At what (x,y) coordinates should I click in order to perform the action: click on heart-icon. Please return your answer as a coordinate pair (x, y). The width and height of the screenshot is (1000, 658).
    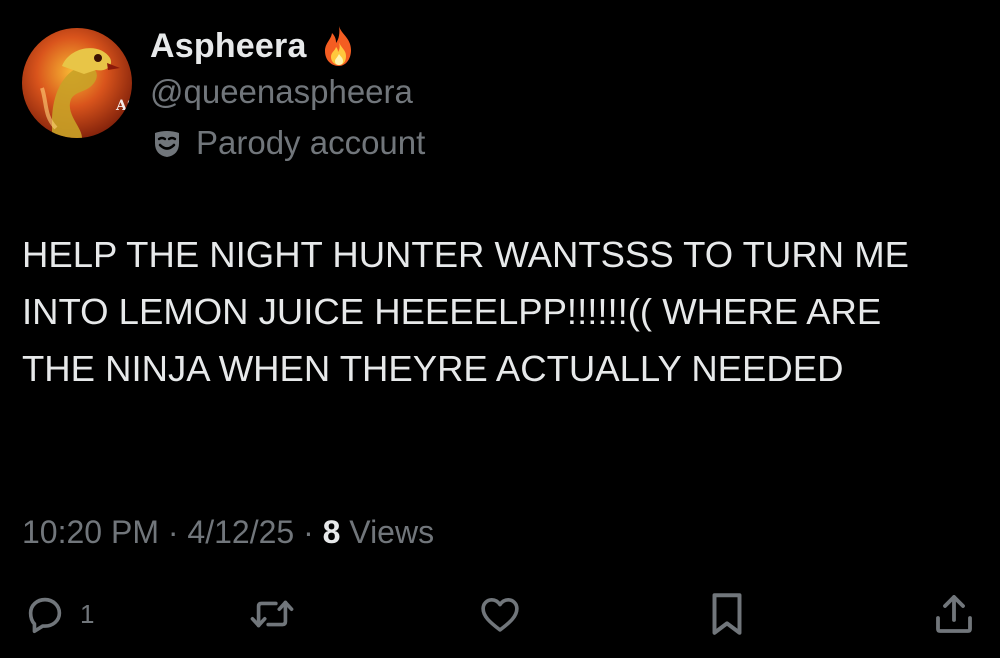
    Looking at the image, I should click on (500, 614).